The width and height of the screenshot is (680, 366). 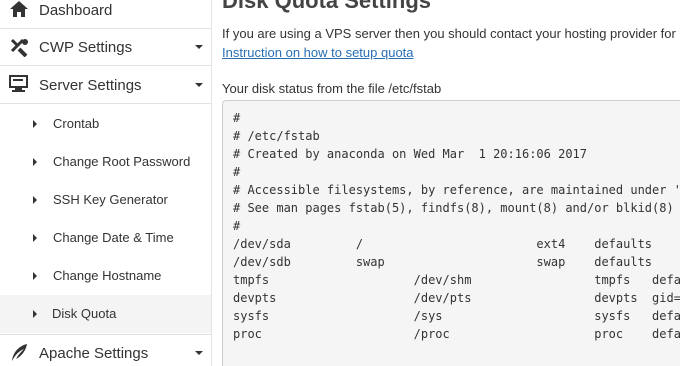 I want to click on sidebar-subitem-disk-quota: Disk Quota, so click(x=105, y=314).